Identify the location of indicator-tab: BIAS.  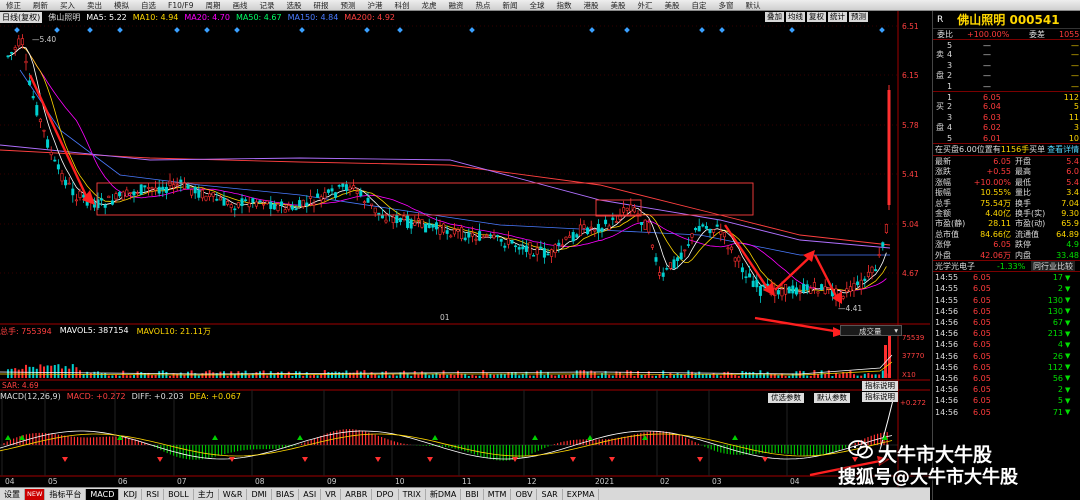
(286, 494).